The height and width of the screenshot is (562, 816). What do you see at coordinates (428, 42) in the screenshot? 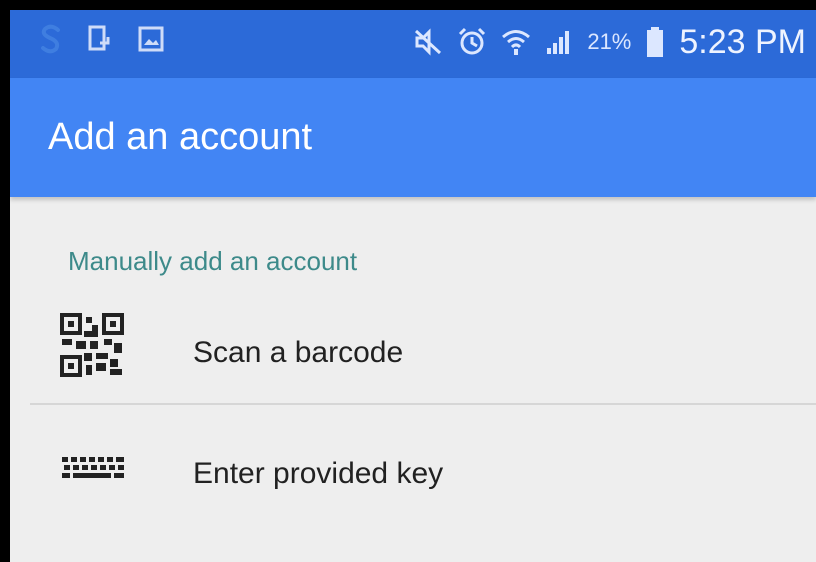
I see `mute-icon` at bounding box center [428, 42].